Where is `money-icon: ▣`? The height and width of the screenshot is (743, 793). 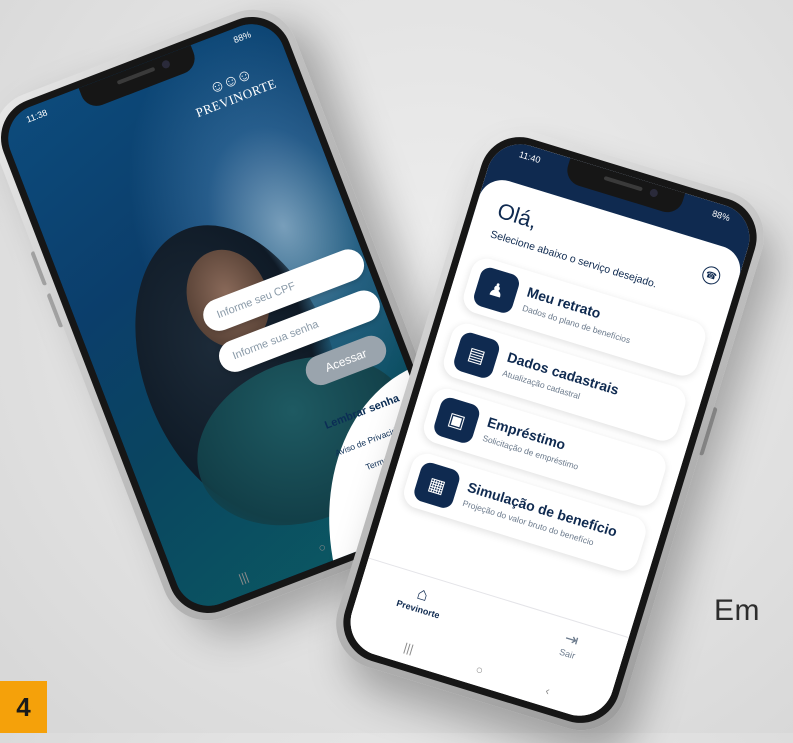
money-icon: ▣ is located at coordinates (456, 420).